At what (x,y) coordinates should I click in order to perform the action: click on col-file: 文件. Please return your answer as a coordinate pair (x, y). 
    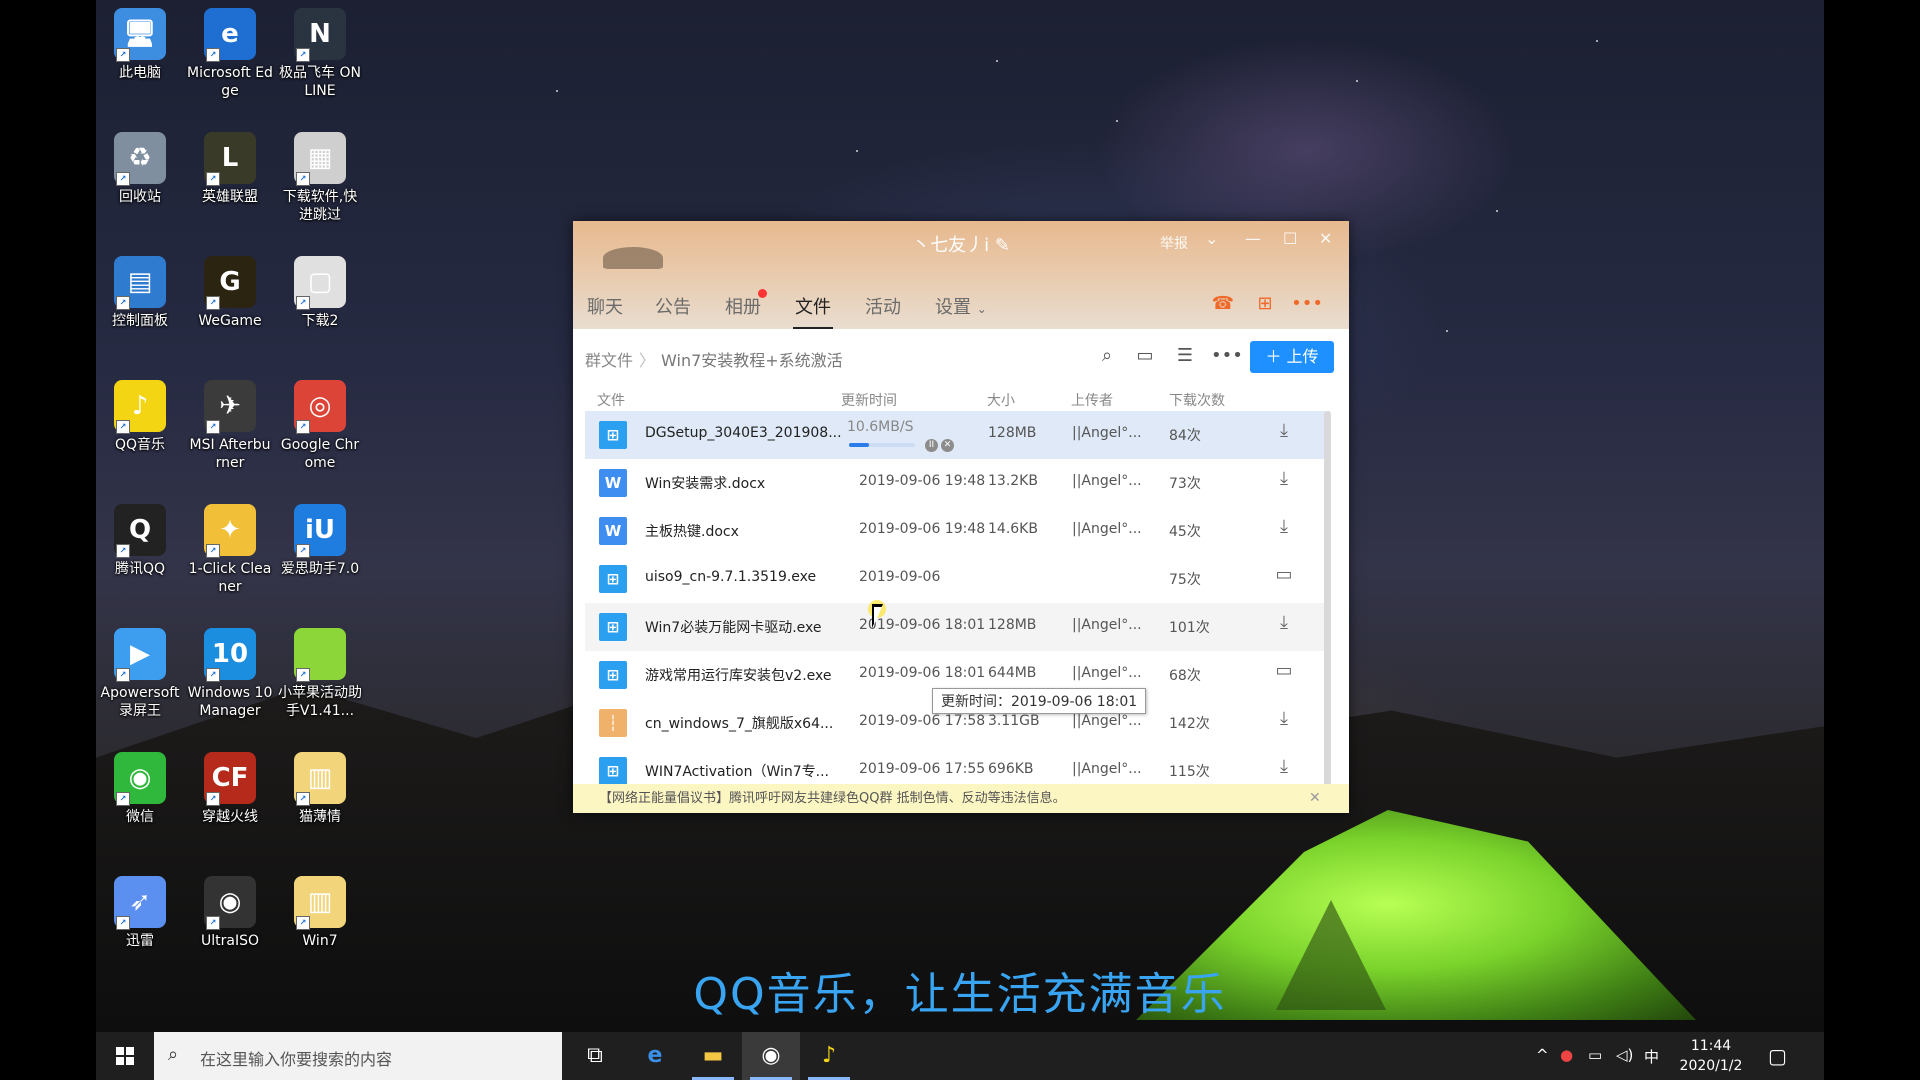
    Looking at the image, I should click on (611, 400).